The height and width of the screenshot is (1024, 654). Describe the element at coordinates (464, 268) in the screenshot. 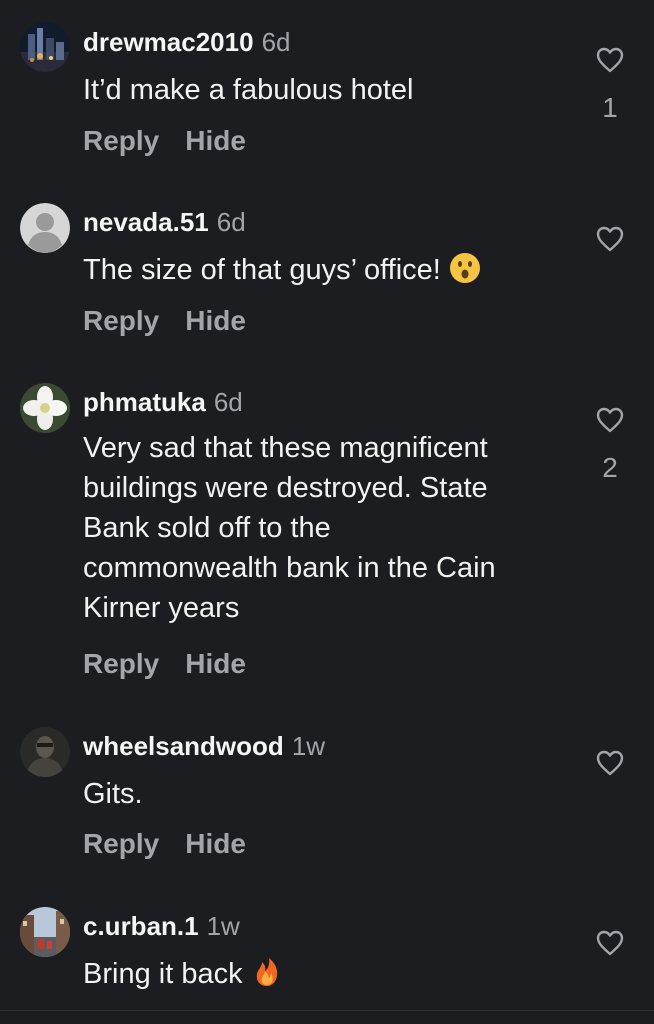

I see `astonished-face-emoji-icon` at that location.